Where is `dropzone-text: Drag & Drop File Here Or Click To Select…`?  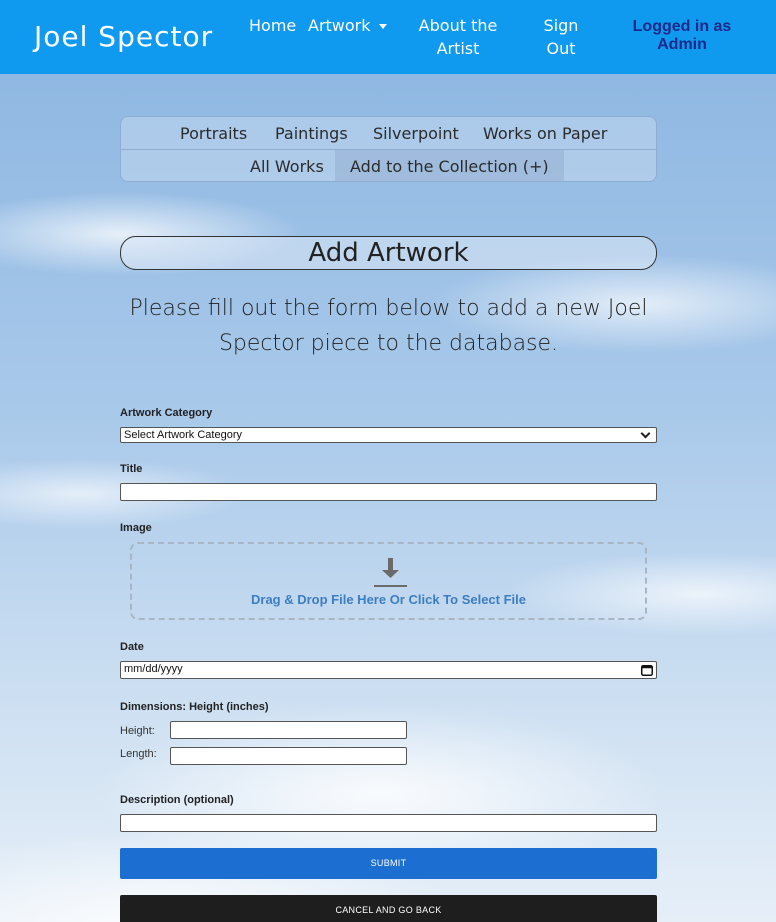
dropzone-text: Drag & Drop File Here Or Click To Select… is located at coordinates (388, 599).